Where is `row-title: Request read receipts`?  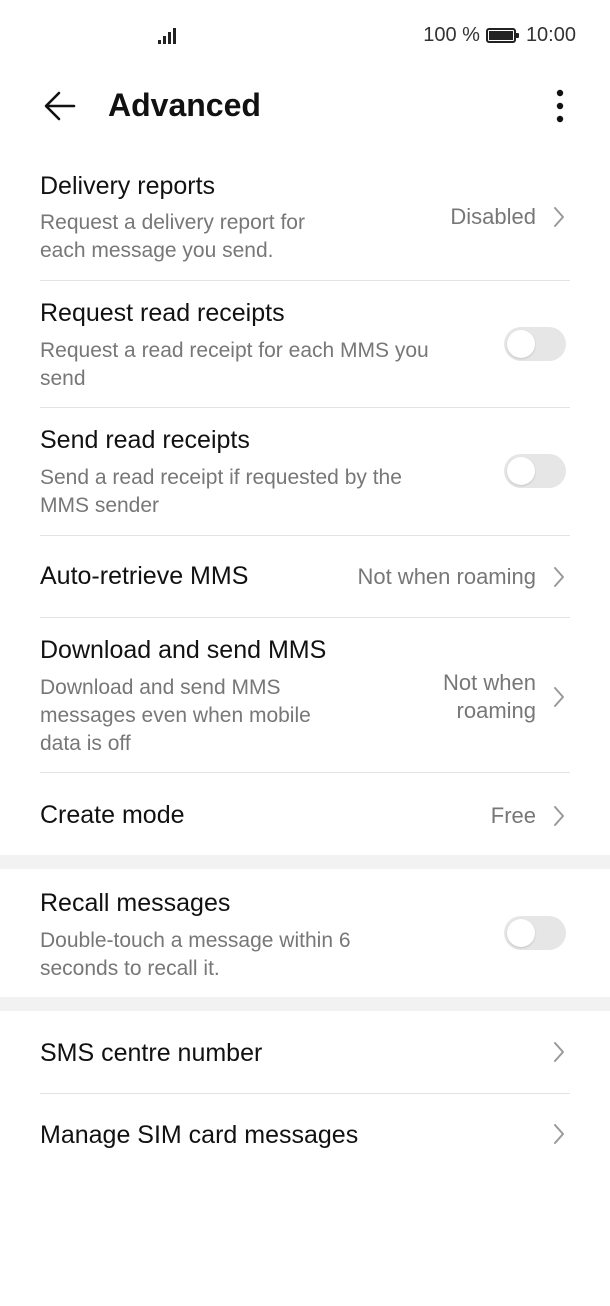 row-title: Request read receipts is located at coordinates (162, 313).